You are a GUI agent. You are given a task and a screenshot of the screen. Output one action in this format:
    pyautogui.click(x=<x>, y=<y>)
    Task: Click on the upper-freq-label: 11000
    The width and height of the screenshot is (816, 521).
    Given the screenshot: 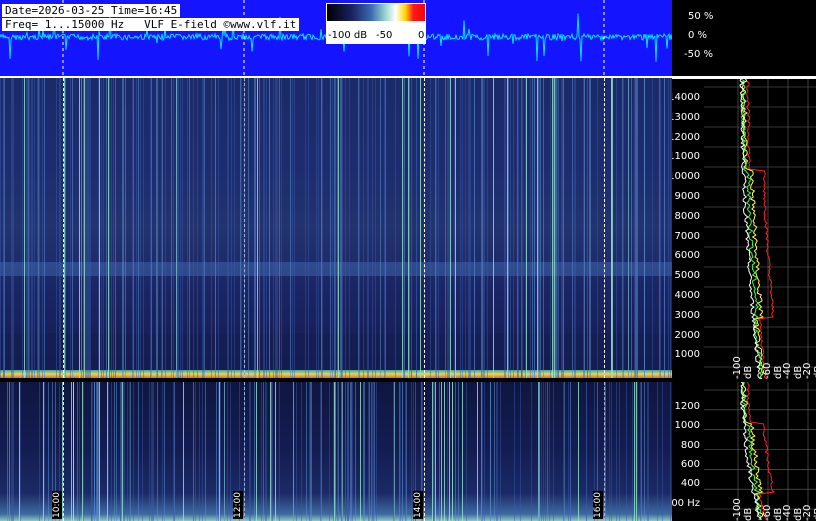 What is the action you would take?
    pyautogui.click(x=686, y=157)
    